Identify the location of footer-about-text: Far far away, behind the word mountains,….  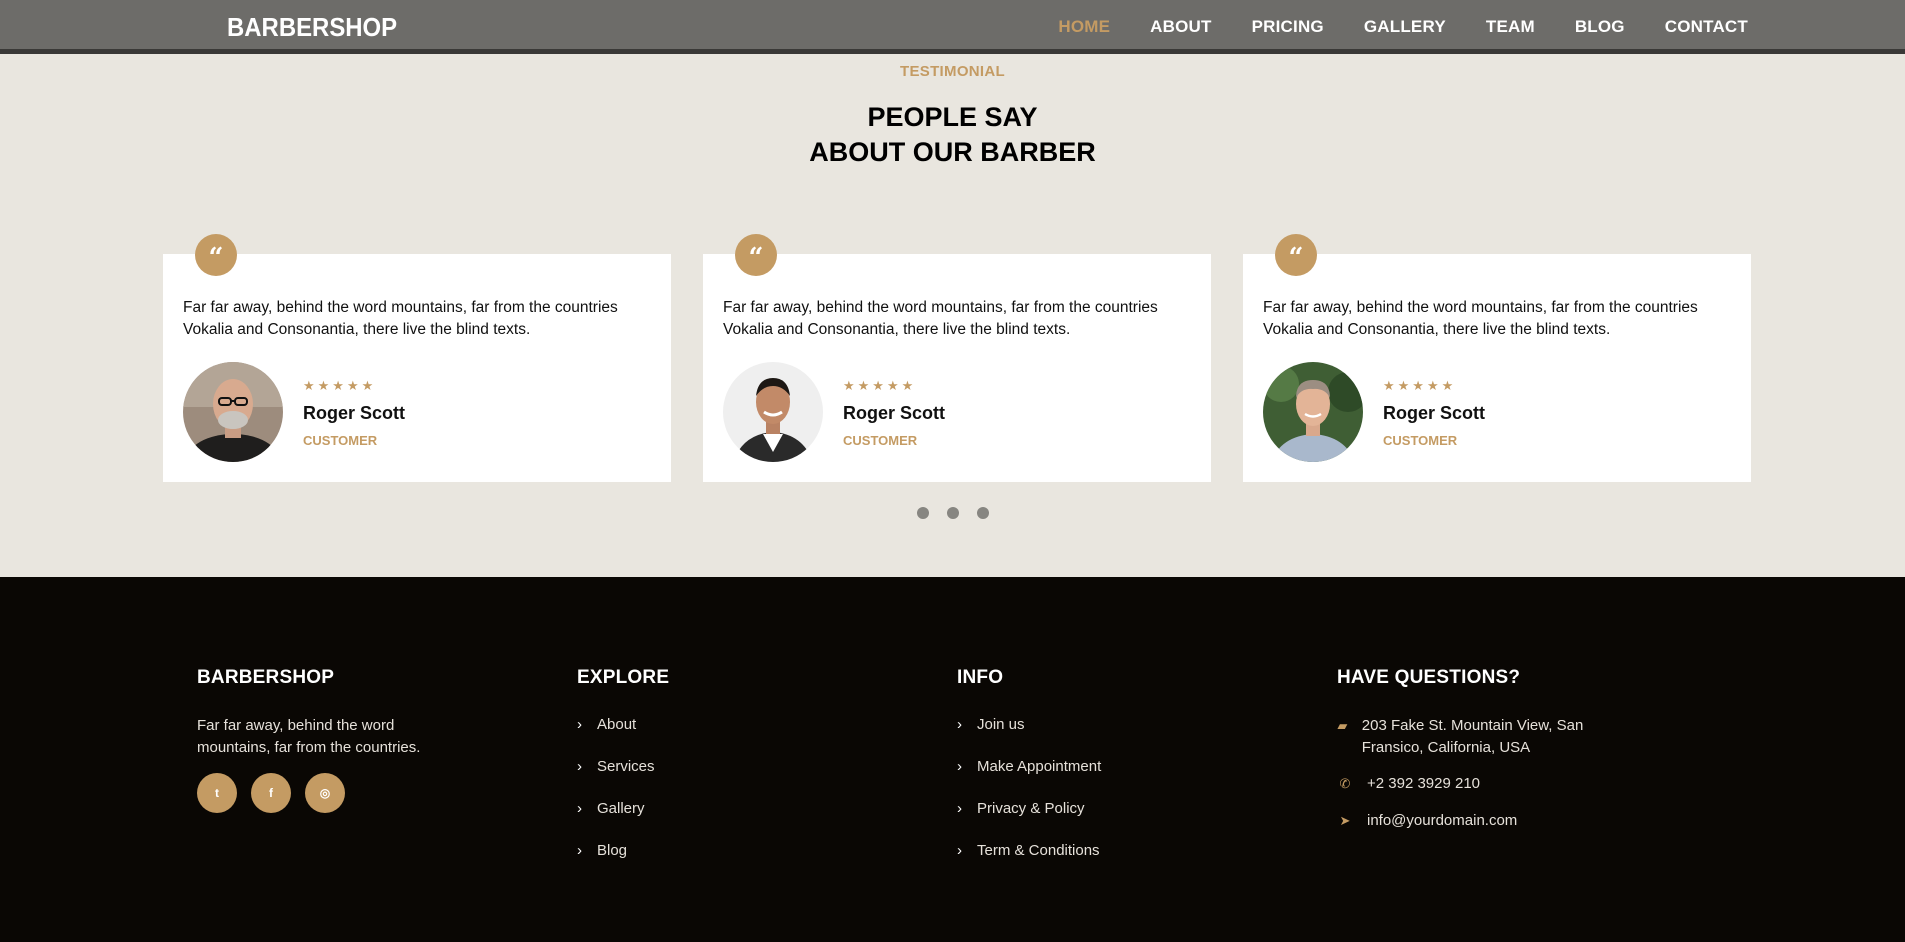
(309, 736).